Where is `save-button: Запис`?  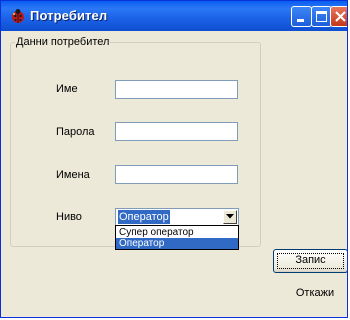
save-button: Запис is located at coordinates (310, 261).